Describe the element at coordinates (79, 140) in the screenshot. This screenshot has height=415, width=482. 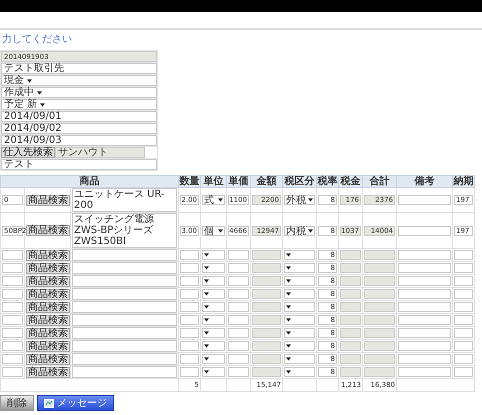
I see `text-field: 2014/09/03` at that location.